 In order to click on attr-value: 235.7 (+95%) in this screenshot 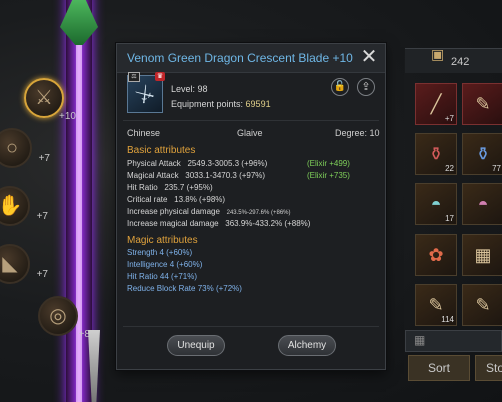, I will do `click(188, 187)`.